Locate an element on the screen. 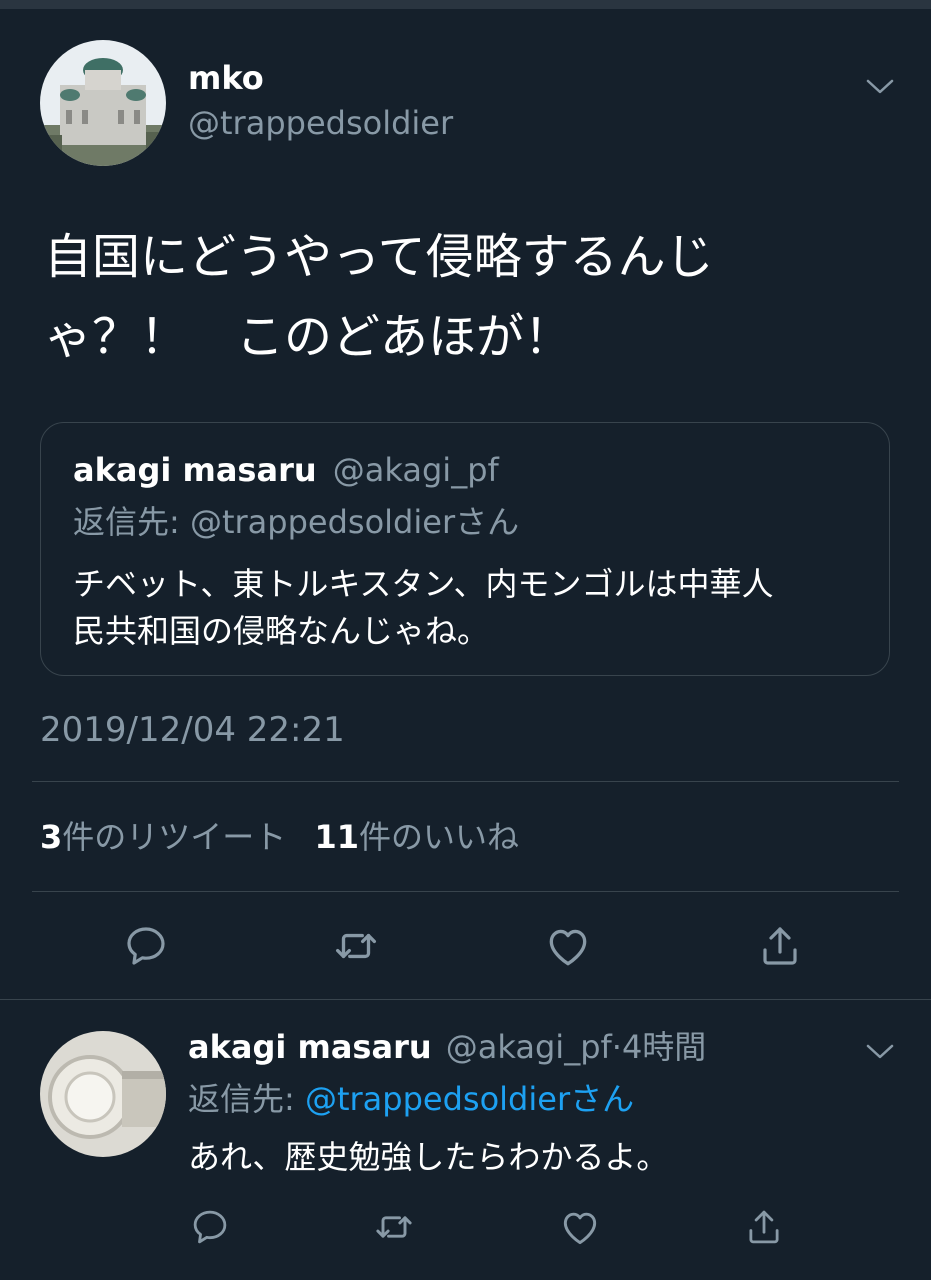 Image resolution: width=931 pixels, height=1280 pixels. quoted-tweet-header: akagi masaru @akagi_pf is located at coordinates (286, 470).